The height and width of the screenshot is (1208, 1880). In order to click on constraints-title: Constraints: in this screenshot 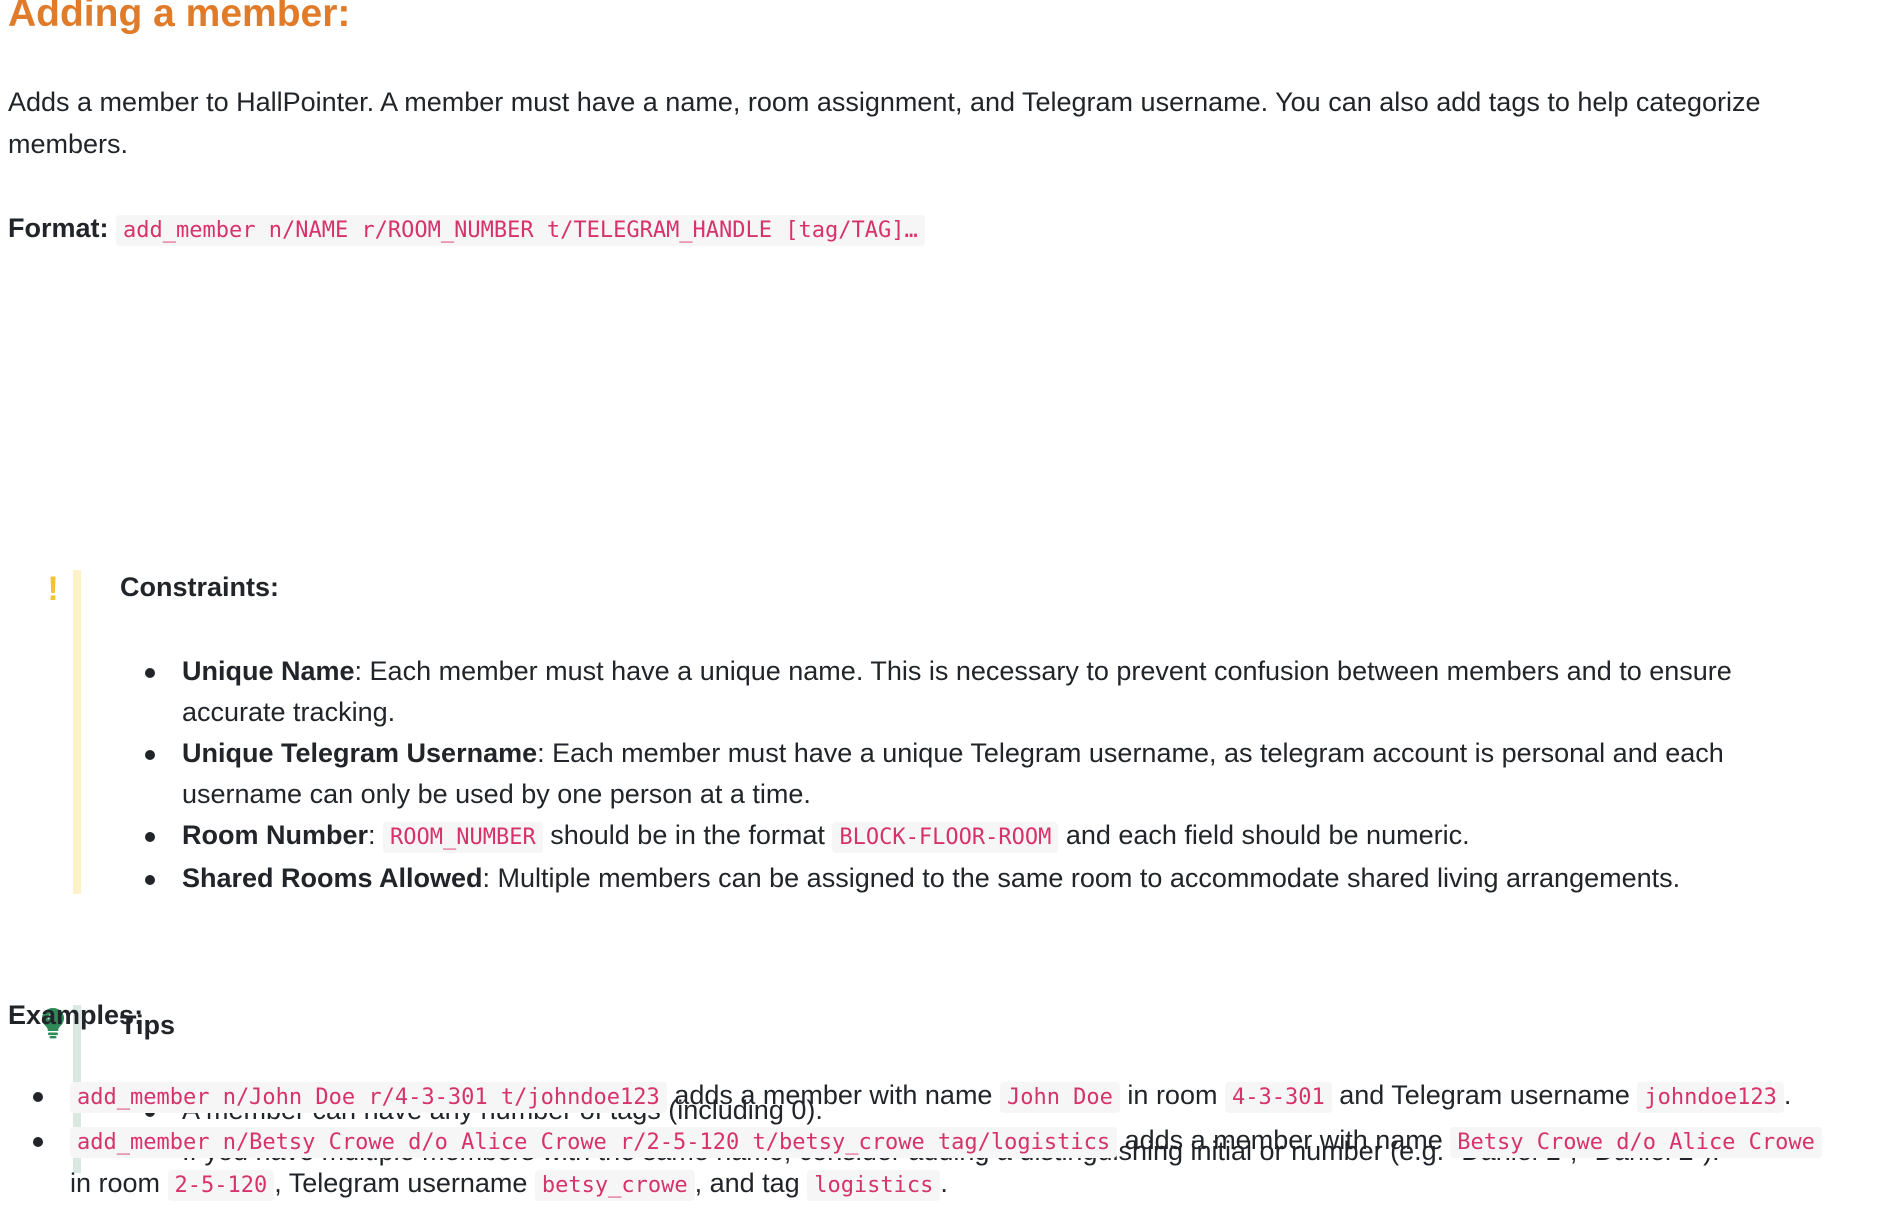, I will do `click(200, 587)`.